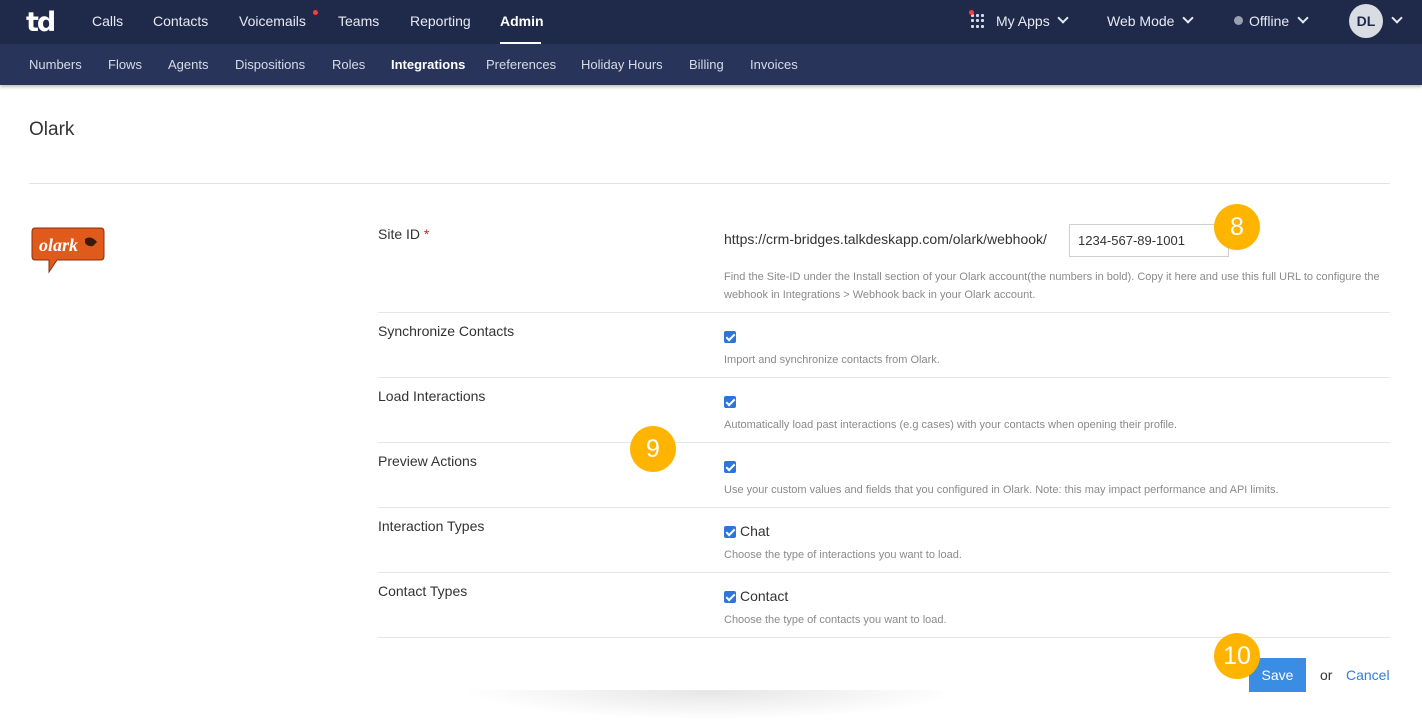 This screenshot has height=720, width=1422. Describe the element at coordinates (1237, 656) in the screenshot. I see `step-marker-10: 10` at that location.